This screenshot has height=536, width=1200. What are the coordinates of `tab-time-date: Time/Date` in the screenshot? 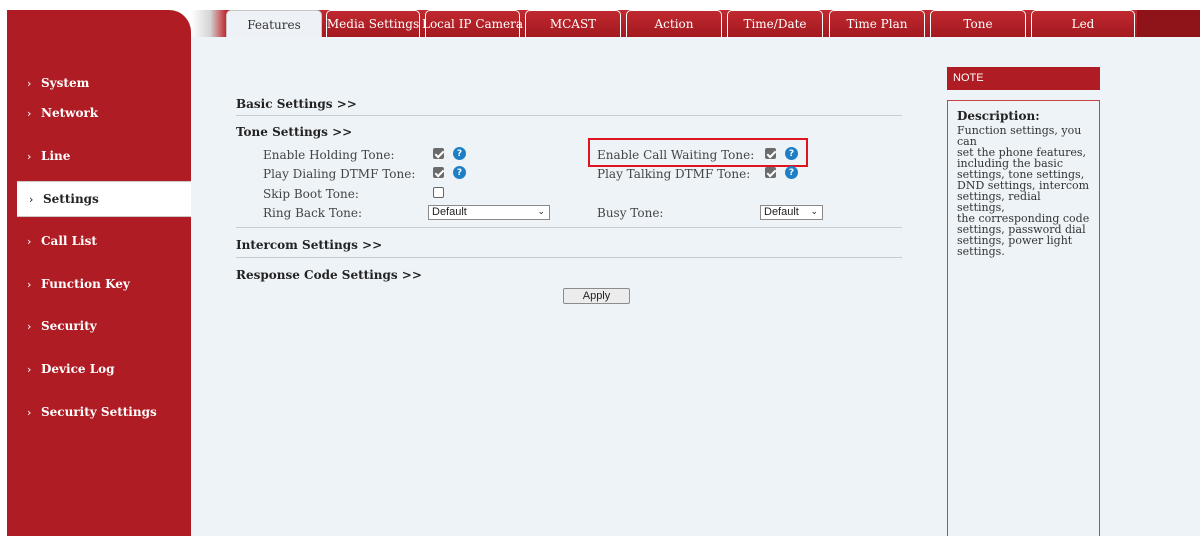 It's located at (775, 23).